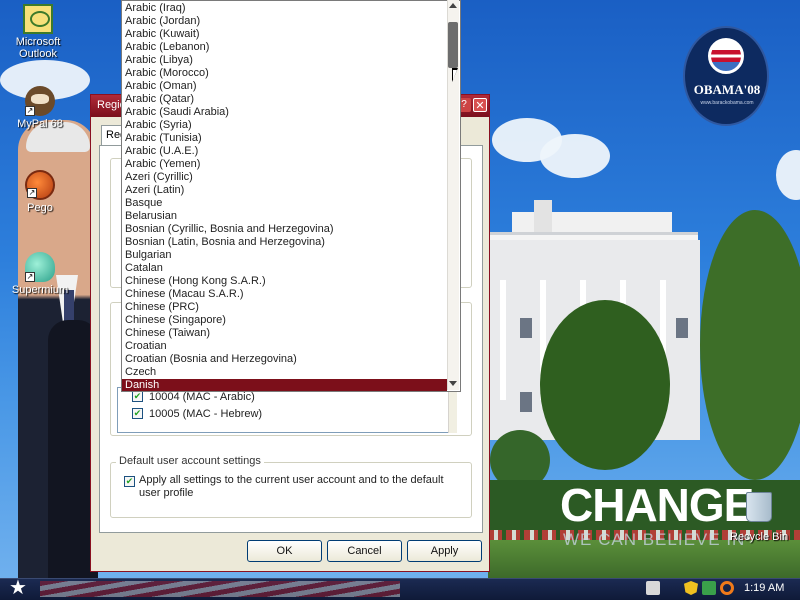  Describe the element at coordinates (727, 588) in the screenshot. I see `search-icon` at that location.